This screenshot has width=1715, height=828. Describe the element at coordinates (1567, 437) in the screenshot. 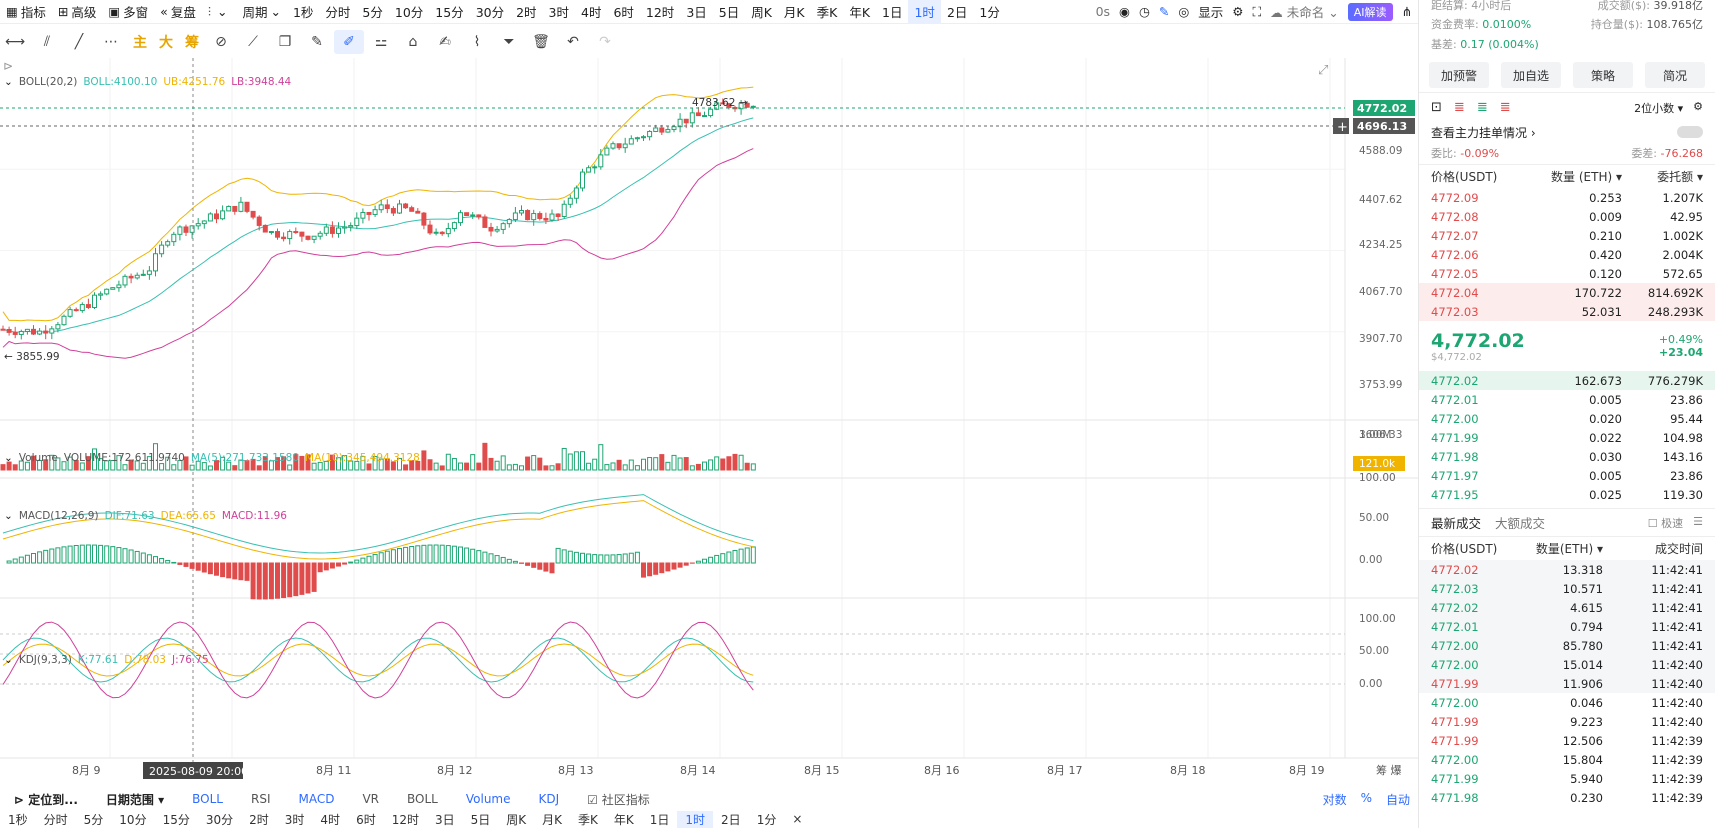

I see `orderbook-row: 4771.99 0.022 104.98` at that location.